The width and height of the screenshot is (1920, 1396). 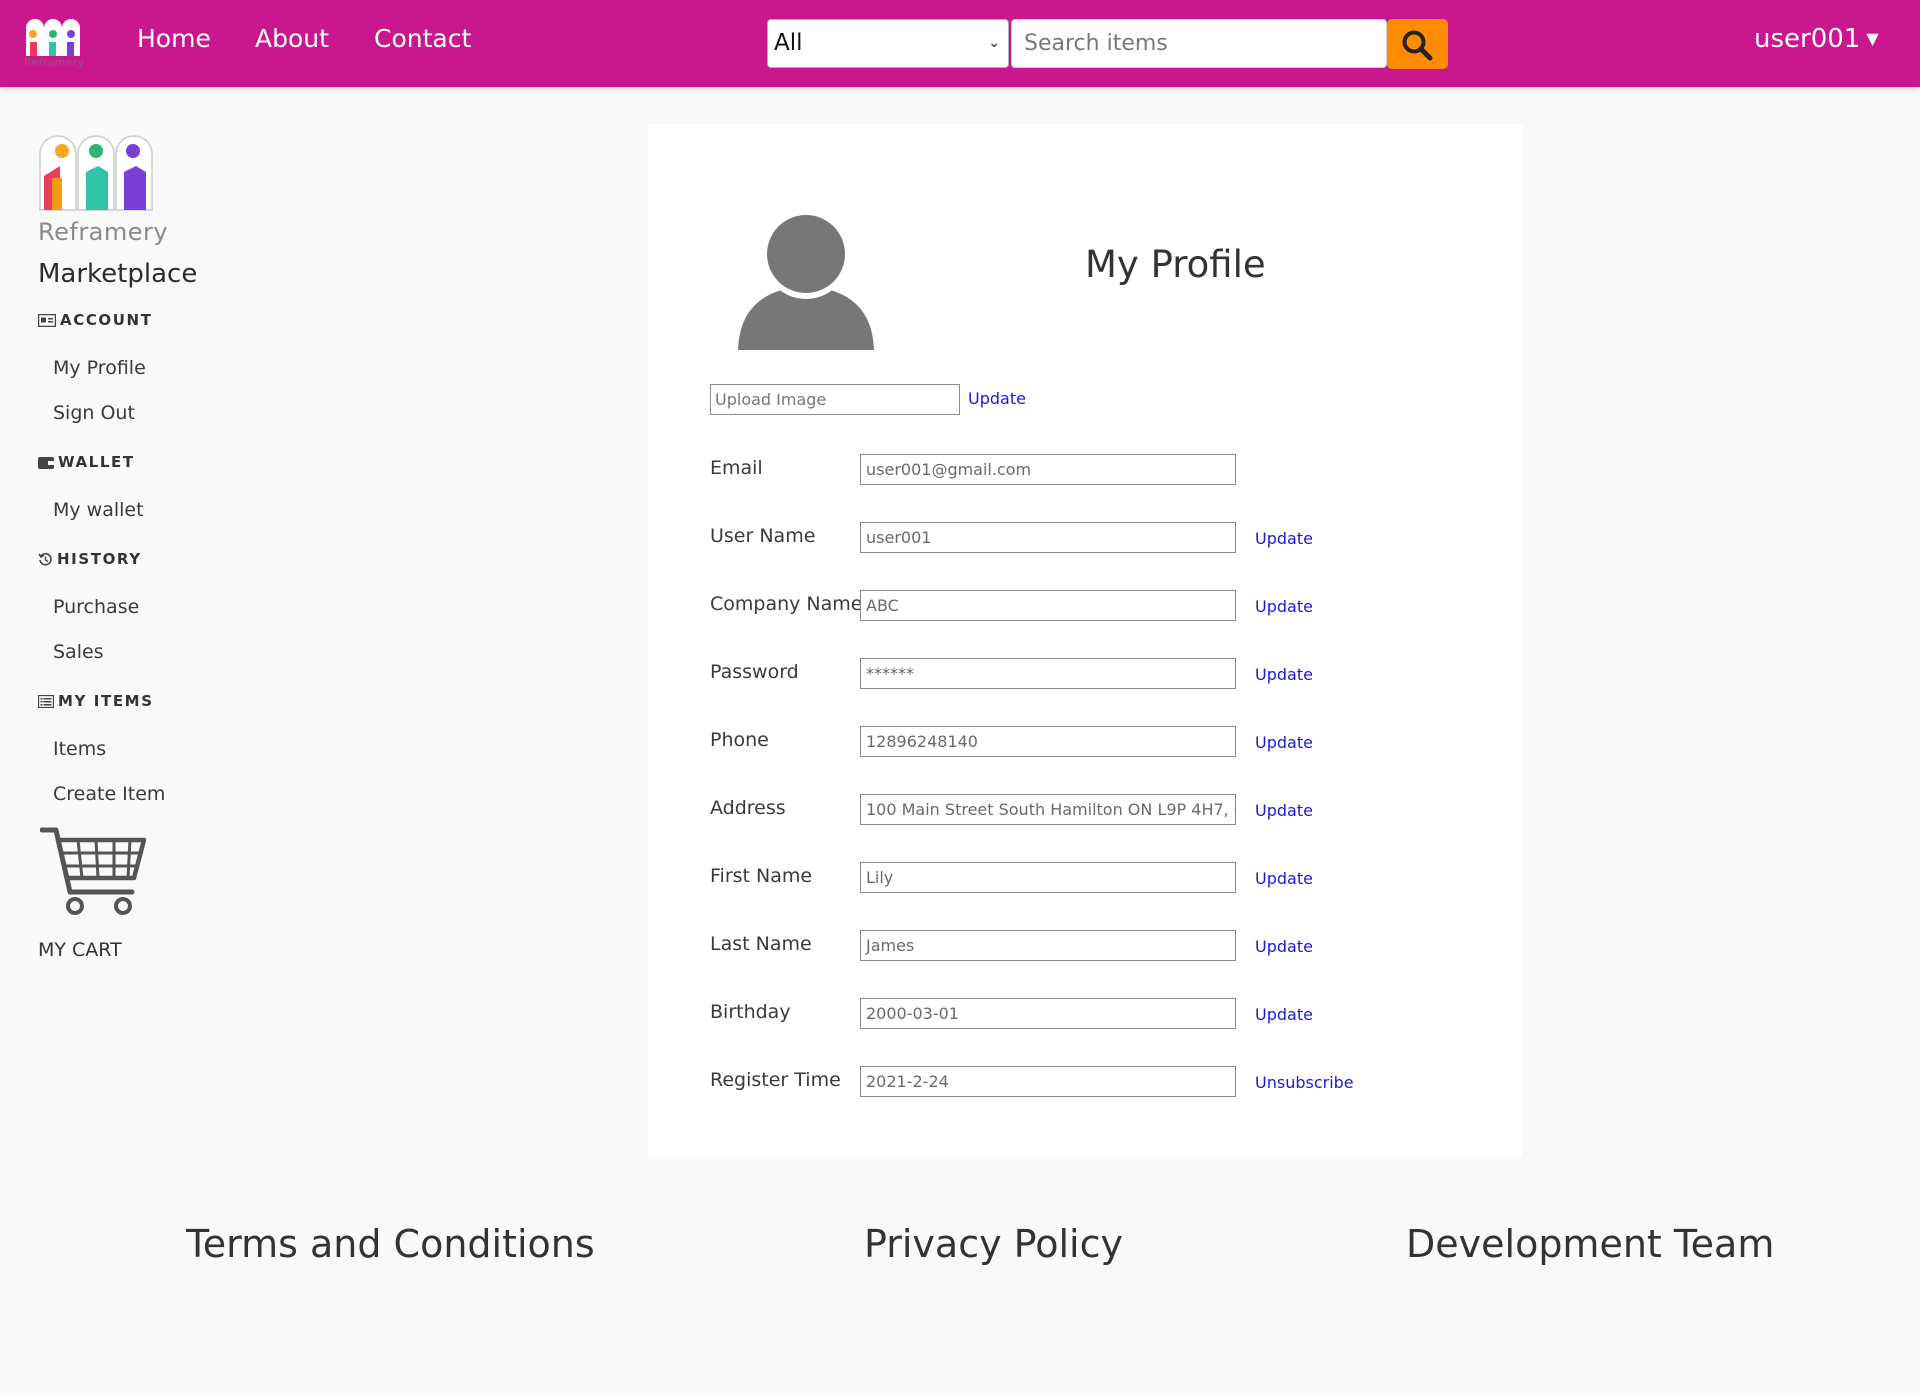 I want to click on section-history-heading: HISTORY, so click(x=90, y=559).